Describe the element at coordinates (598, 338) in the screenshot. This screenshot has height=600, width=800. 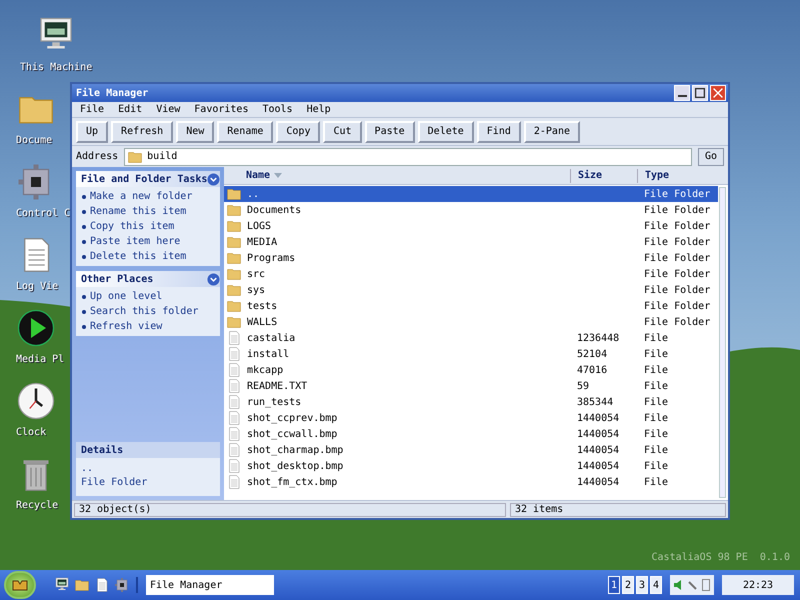
I see `file-size: 1236448` at that location.